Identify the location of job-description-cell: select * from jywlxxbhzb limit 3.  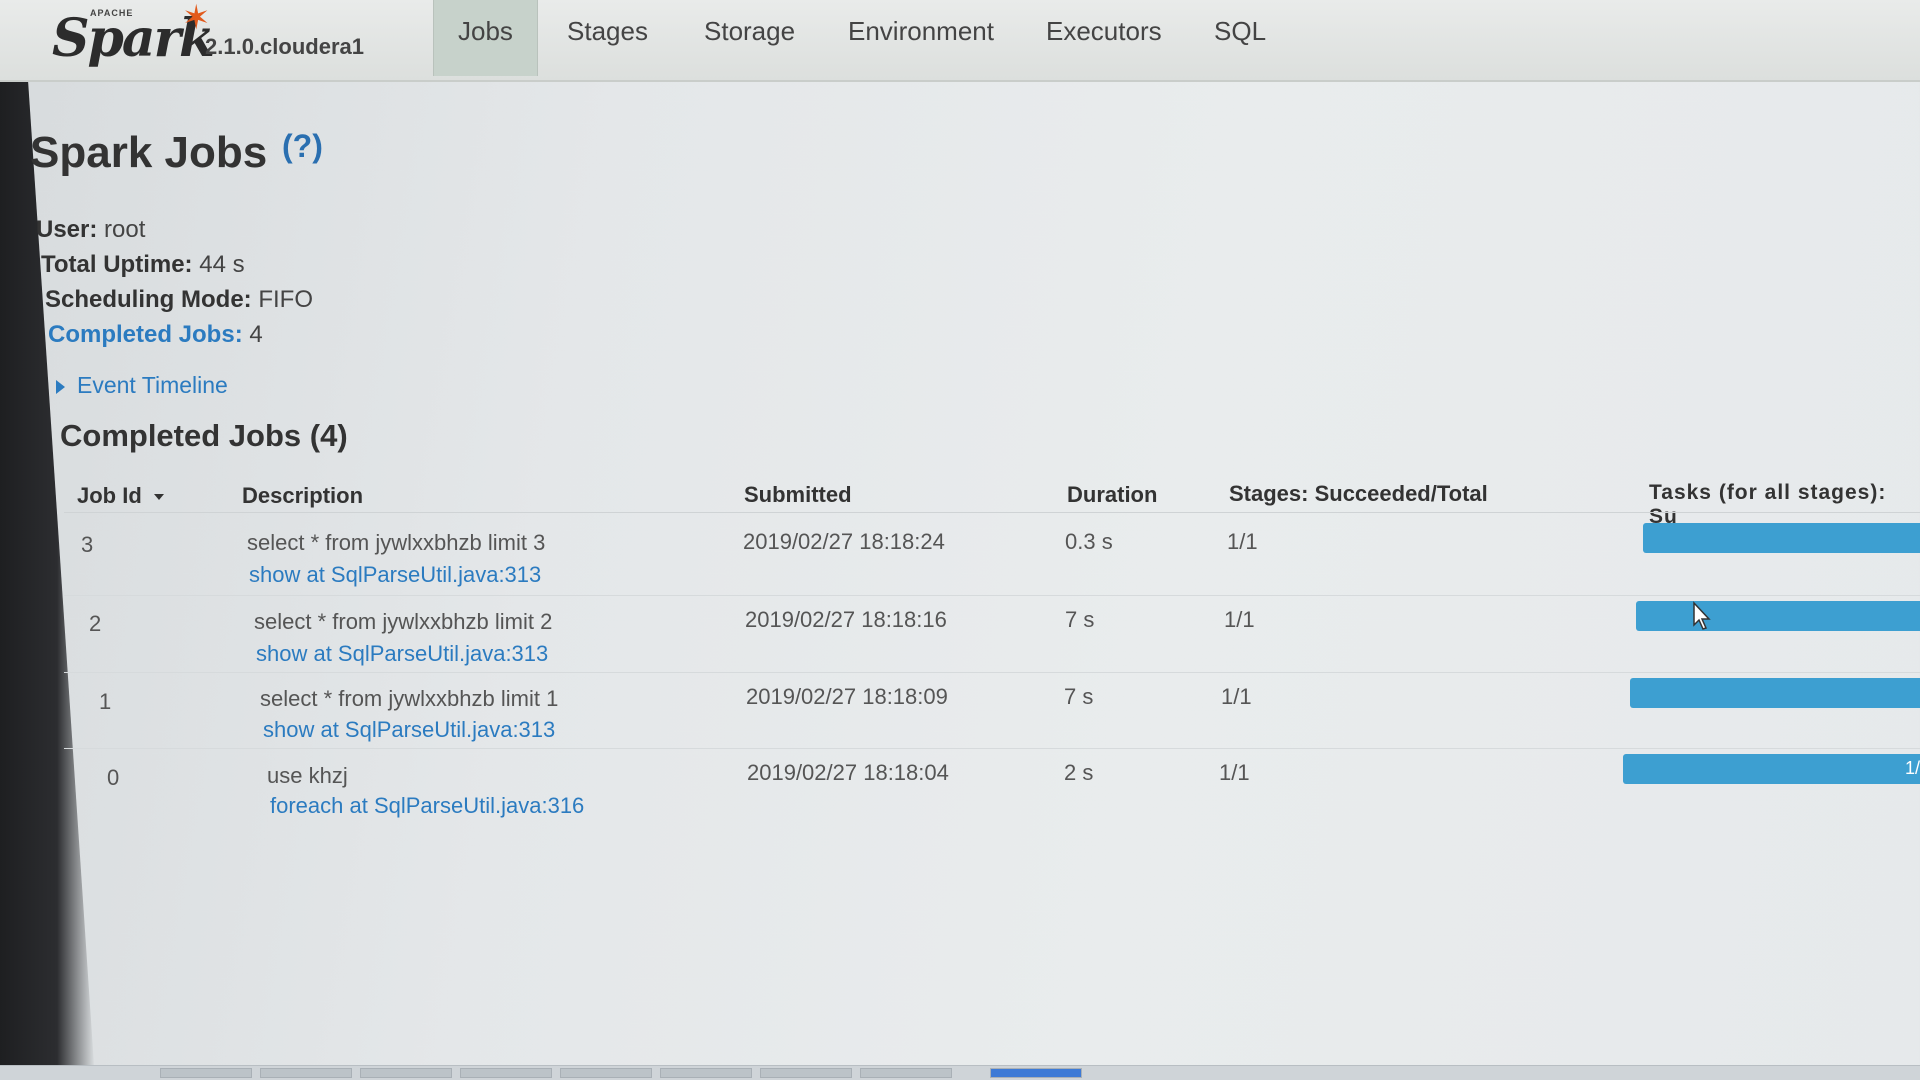
(396, 542).